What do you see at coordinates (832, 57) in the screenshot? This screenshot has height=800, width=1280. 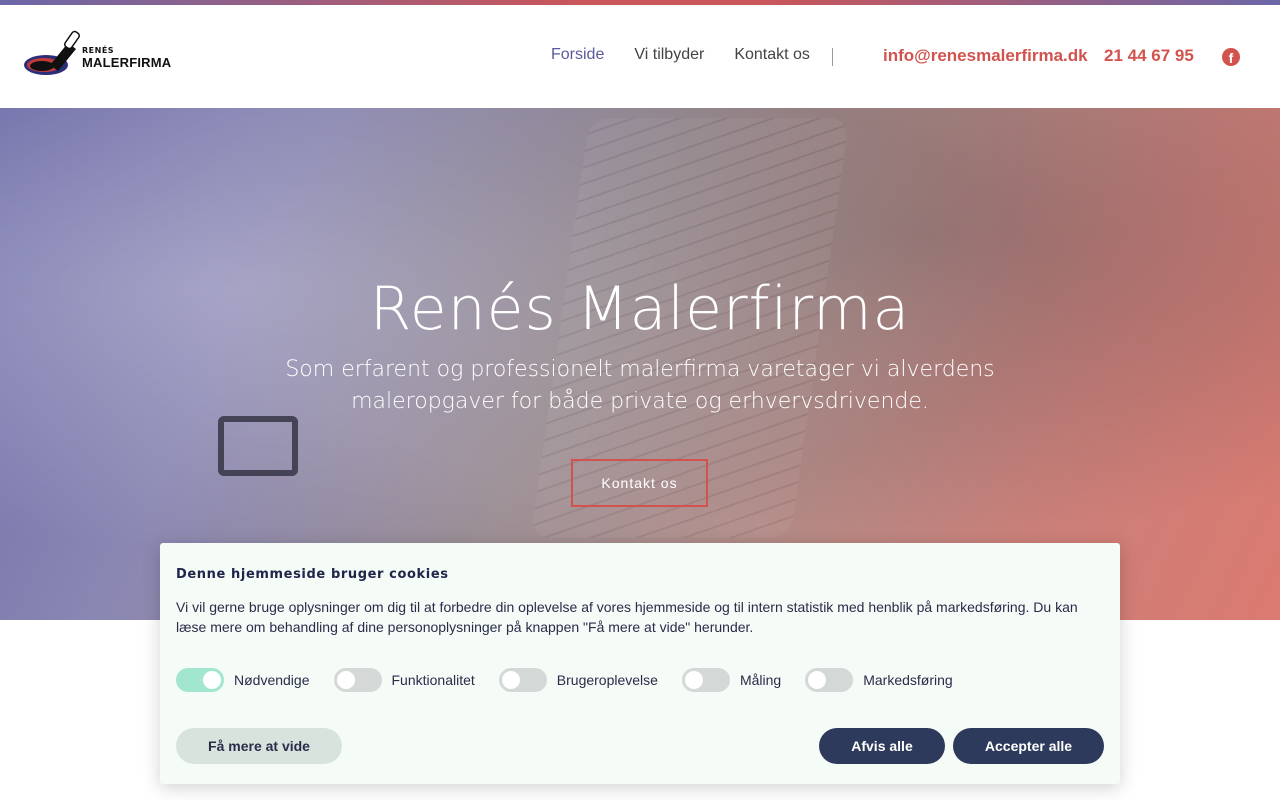 I see `nav-divider` at bounding box center [832, 57].